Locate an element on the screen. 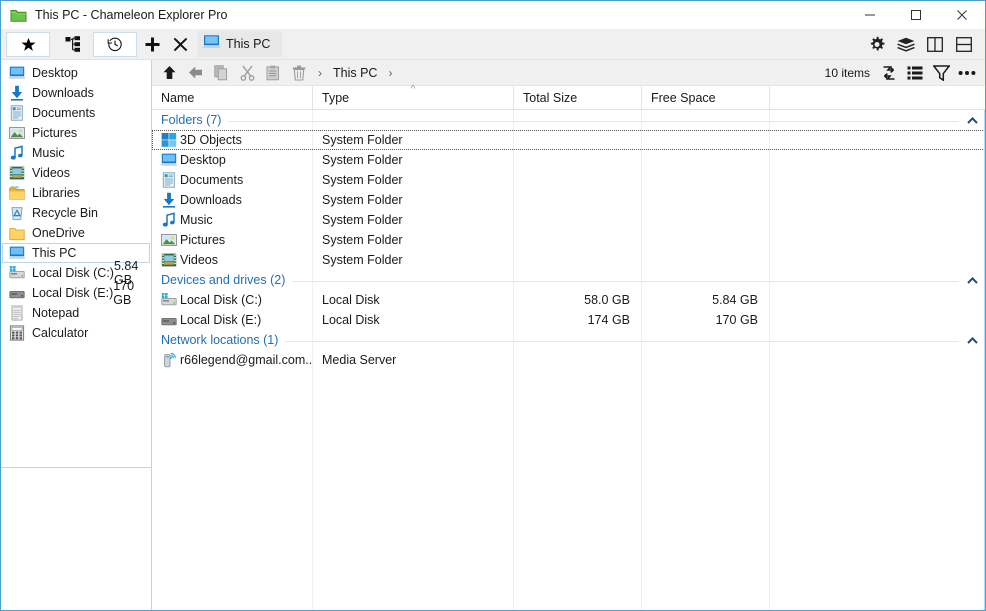 This screenshot has height=611, width=986. sidebar-item-onedrive: OneDrive is located at coordinates (76, 233).